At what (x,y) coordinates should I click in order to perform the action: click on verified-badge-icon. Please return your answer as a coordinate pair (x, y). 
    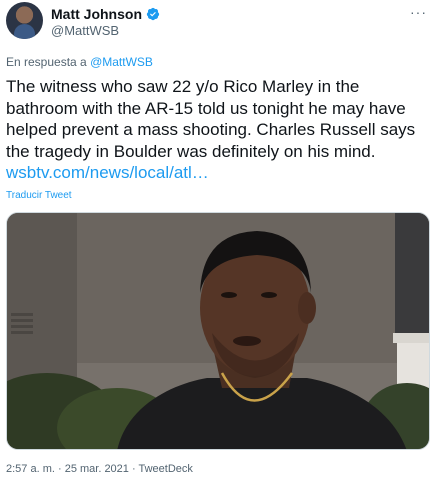
    Looking at the image, I should click on (153, 14).